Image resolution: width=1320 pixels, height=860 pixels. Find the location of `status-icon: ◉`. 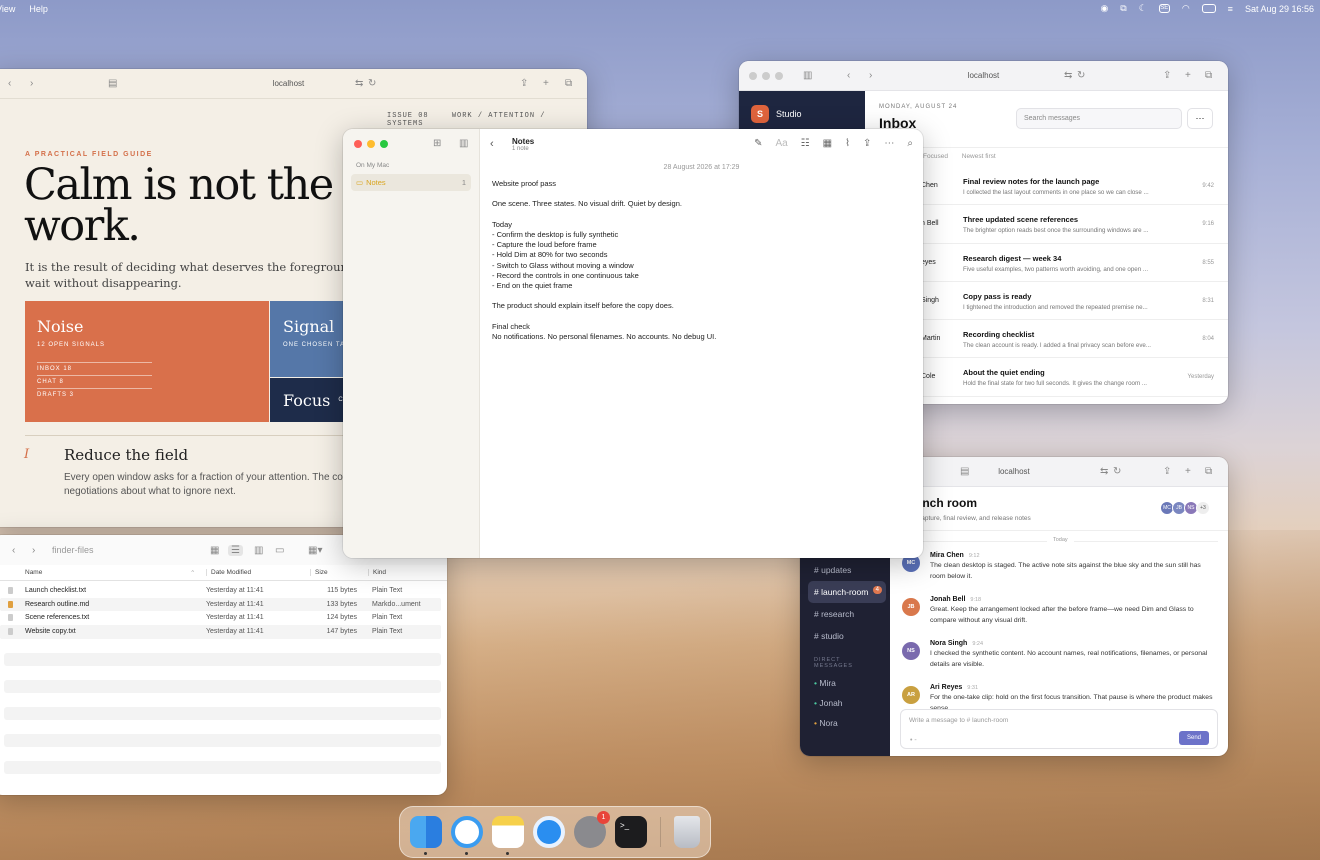

status-icon: ◉ is located at coordinates (1104, 8).